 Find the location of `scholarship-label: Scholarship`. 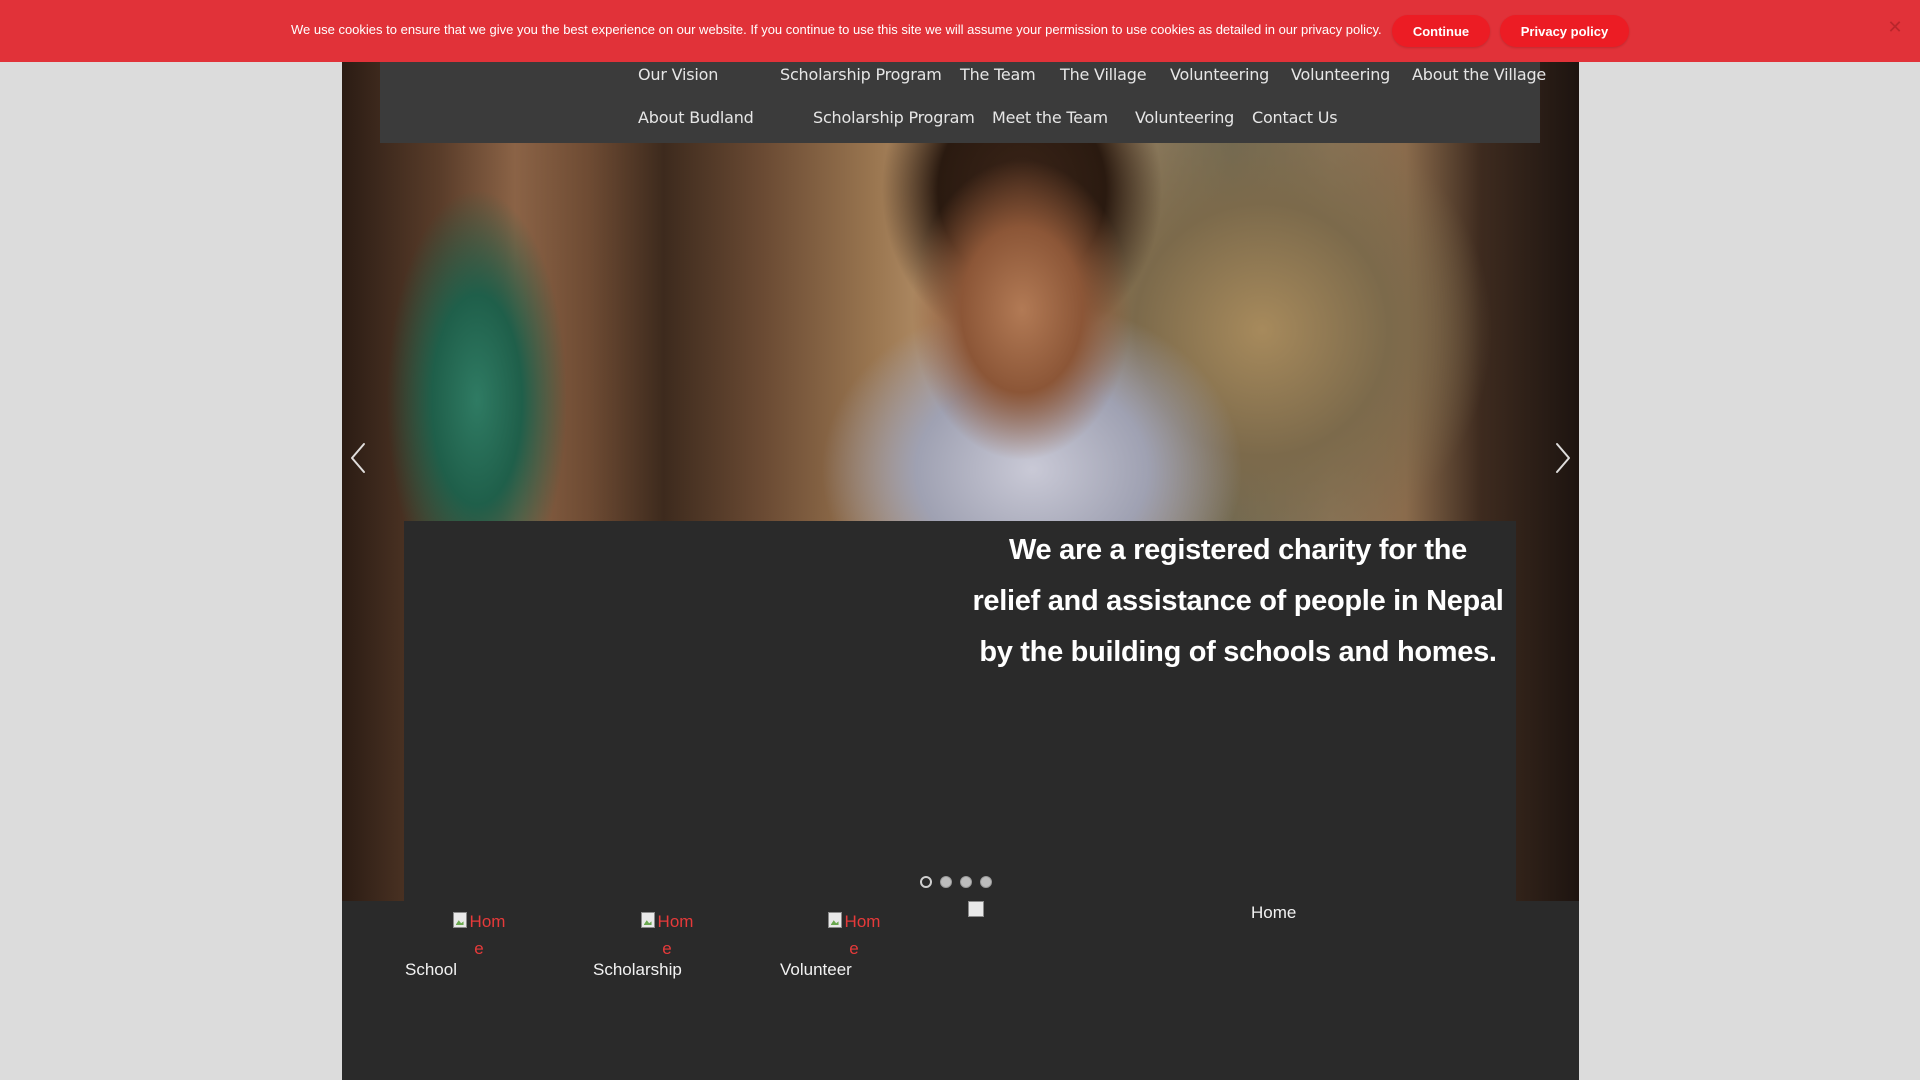

scholarship-label: Scholarship is located at coordinates (637, 970).